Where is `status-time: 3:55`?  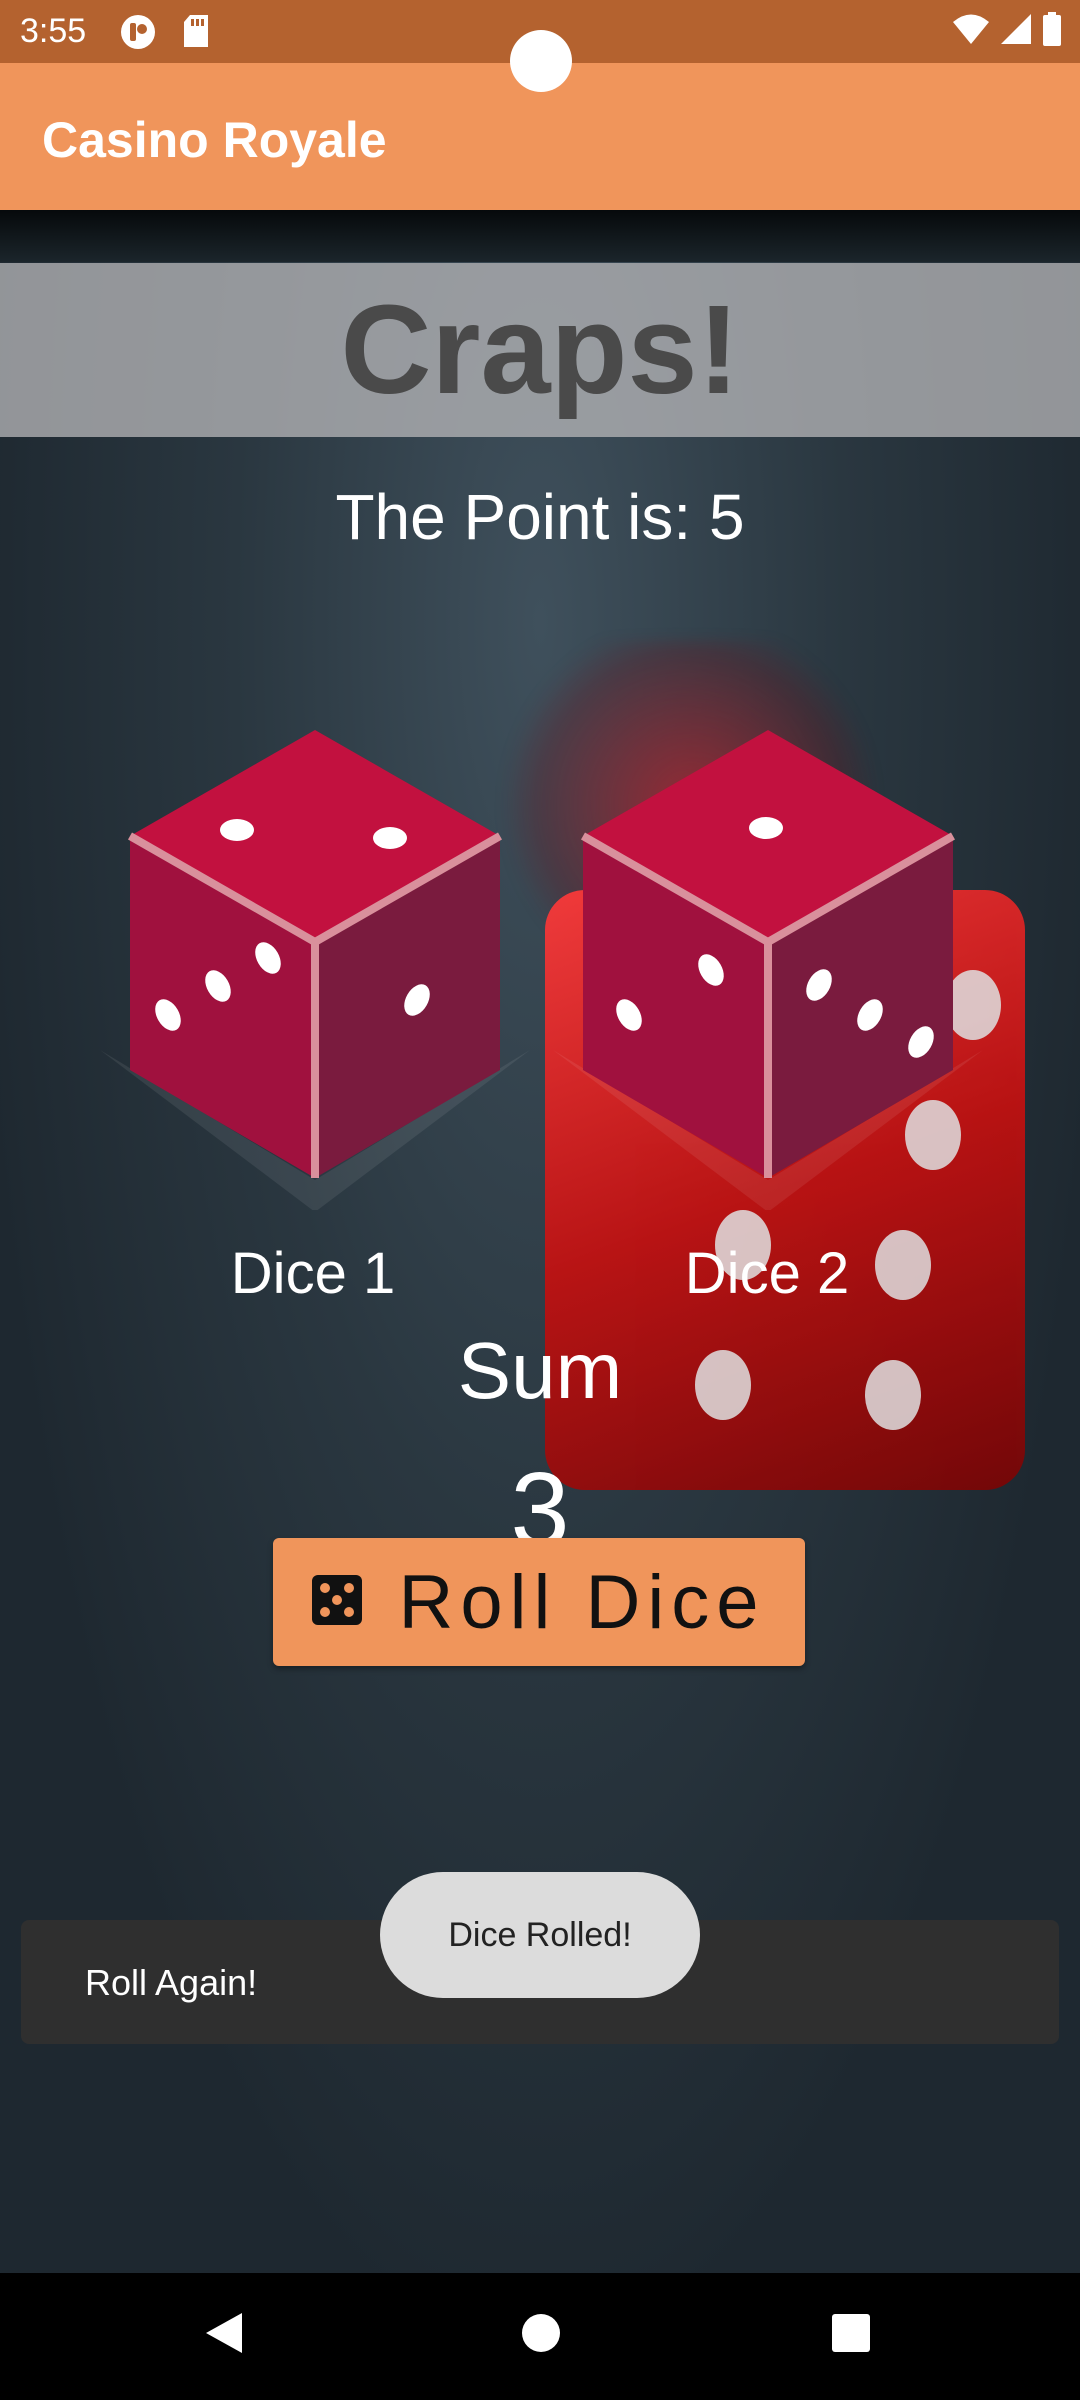 status-time: 3:55 is located at coordinates (53, 31).